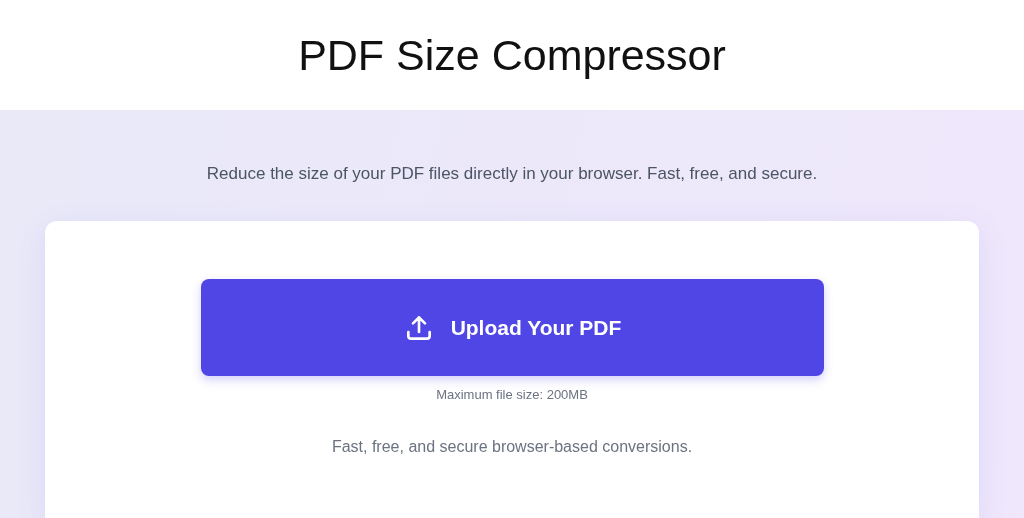 The height and width of the screenshot is (518, 1024). What do you see at coordinates (512, 394) in the screenshot?
I see `max-file-size: Maximum file size: 200MB` at bounding box center [512, 394].